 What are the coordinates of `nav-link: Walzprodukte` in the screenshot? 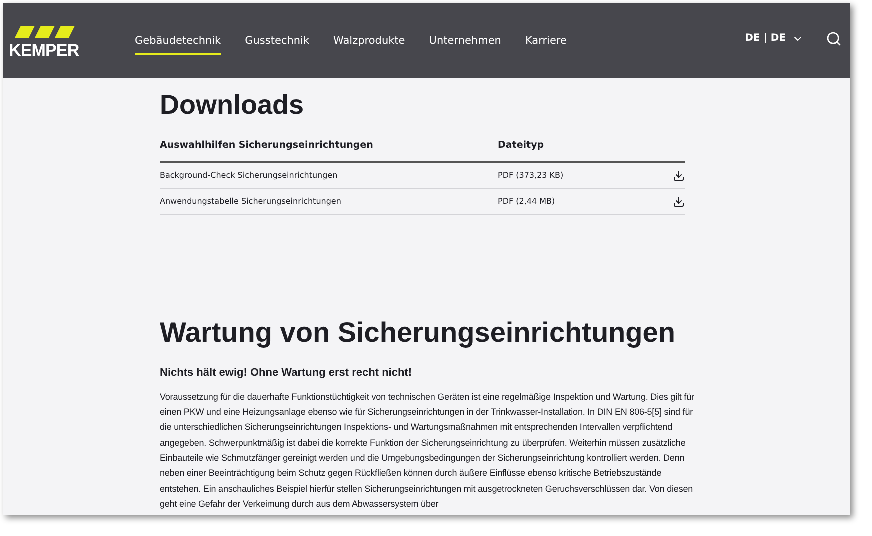 It's located at (370, 45).